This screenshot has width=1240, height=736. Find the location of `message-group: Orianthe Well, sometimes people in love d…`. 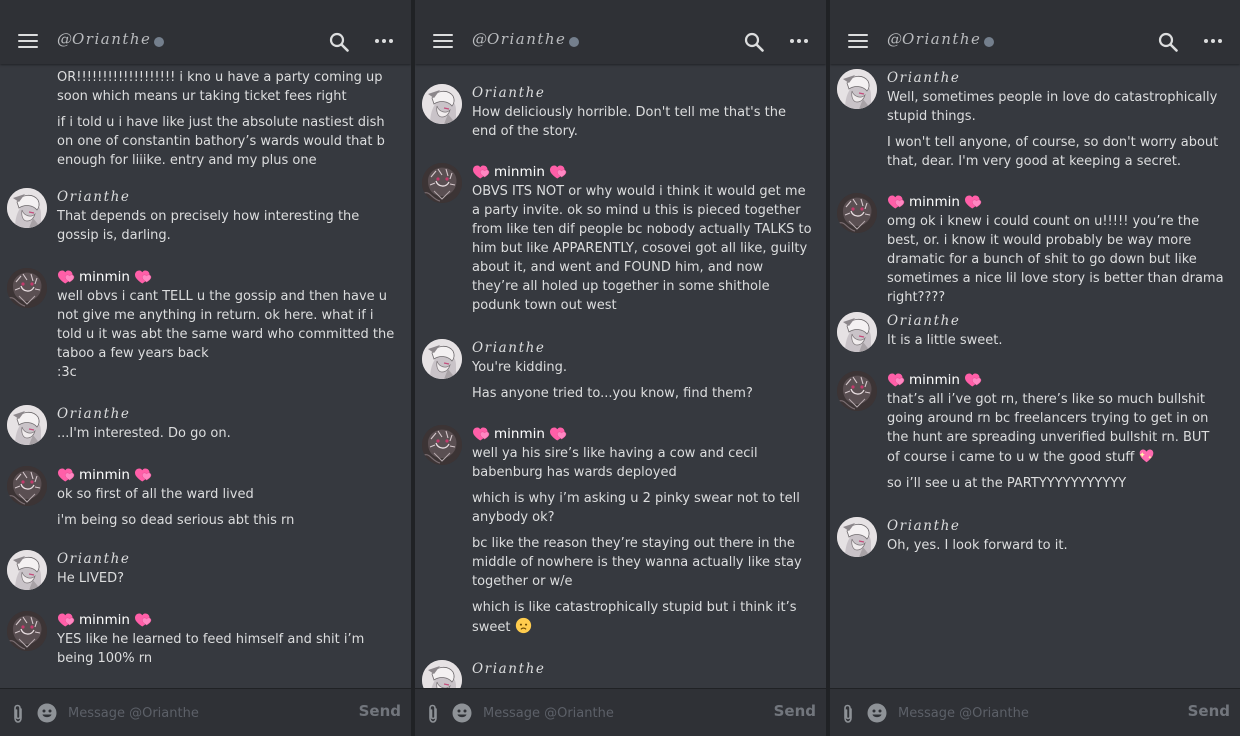

message-group: Orianthe Well, sometimes people in love d… is located at coordinates (1035, 119).